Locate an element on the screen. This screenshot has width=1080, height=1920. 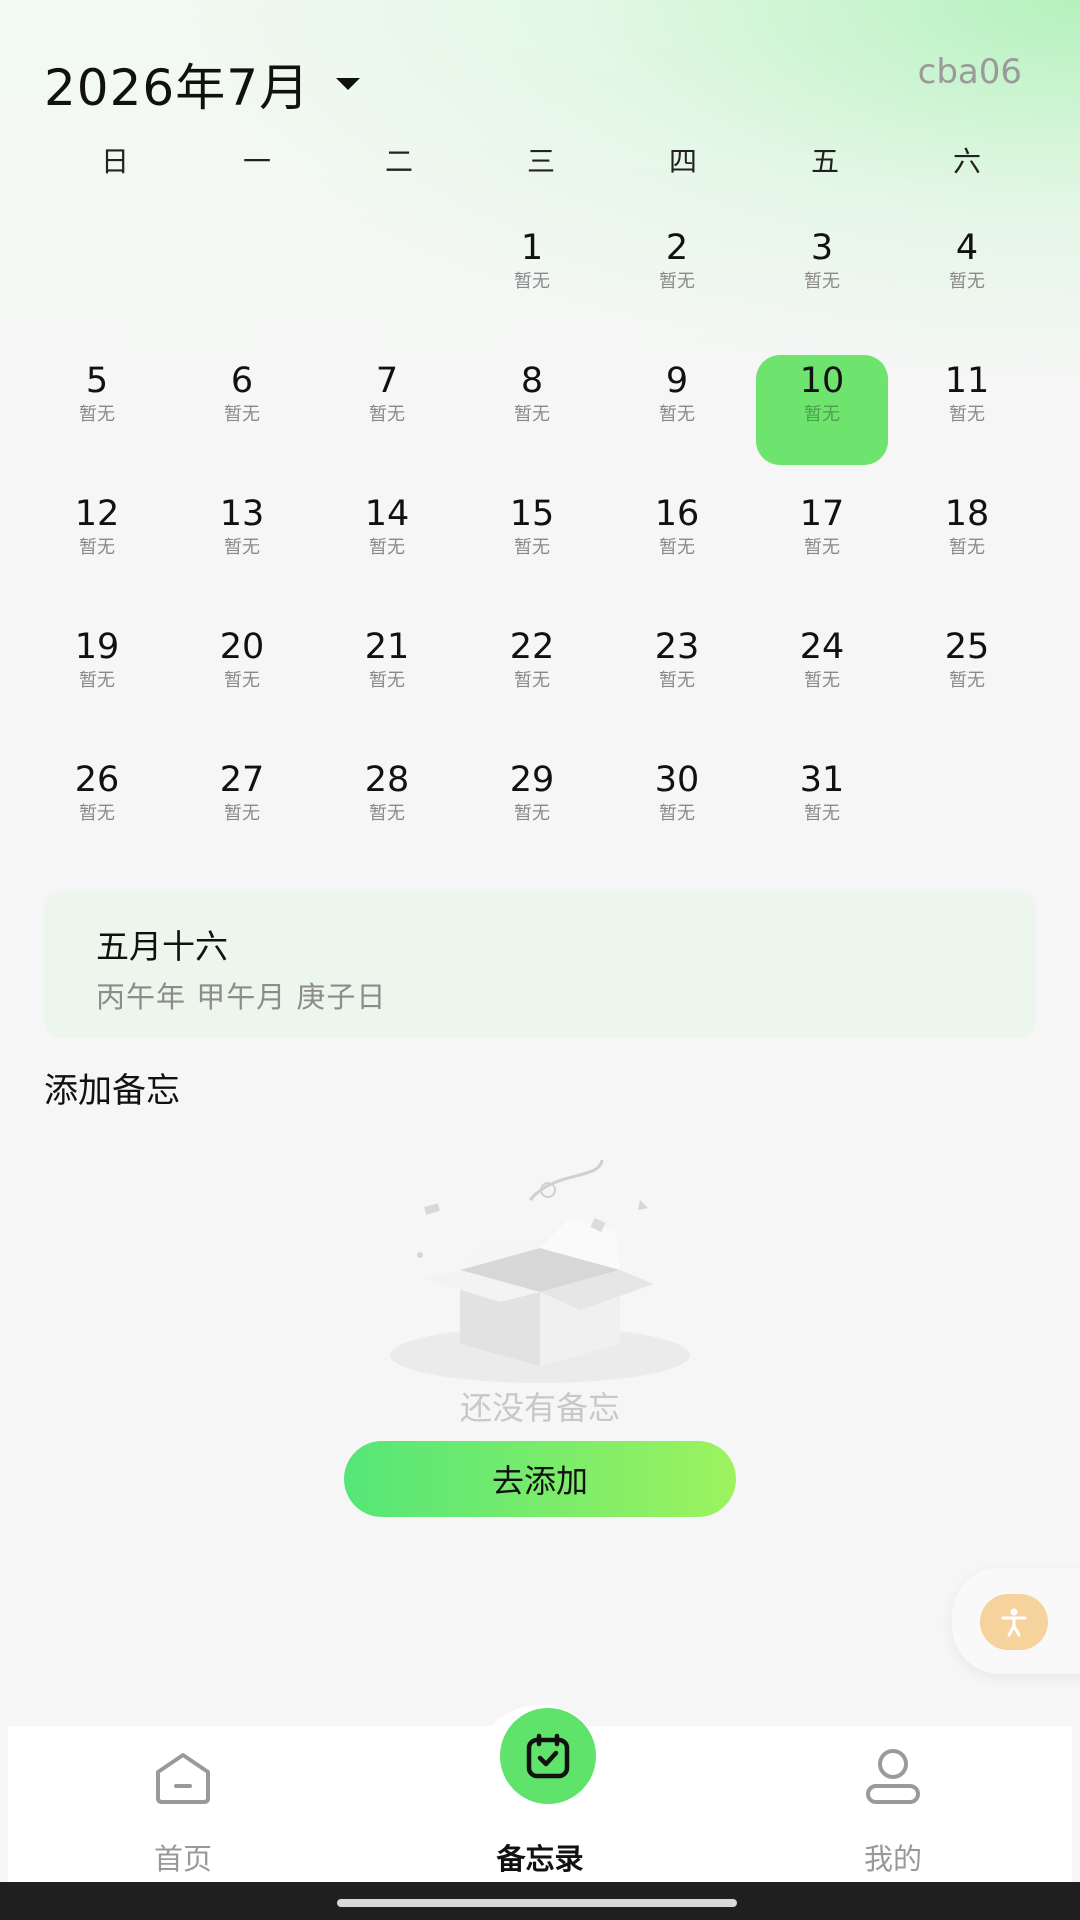
lunar-date: 五月十六 is located at coordinates (162, 946).